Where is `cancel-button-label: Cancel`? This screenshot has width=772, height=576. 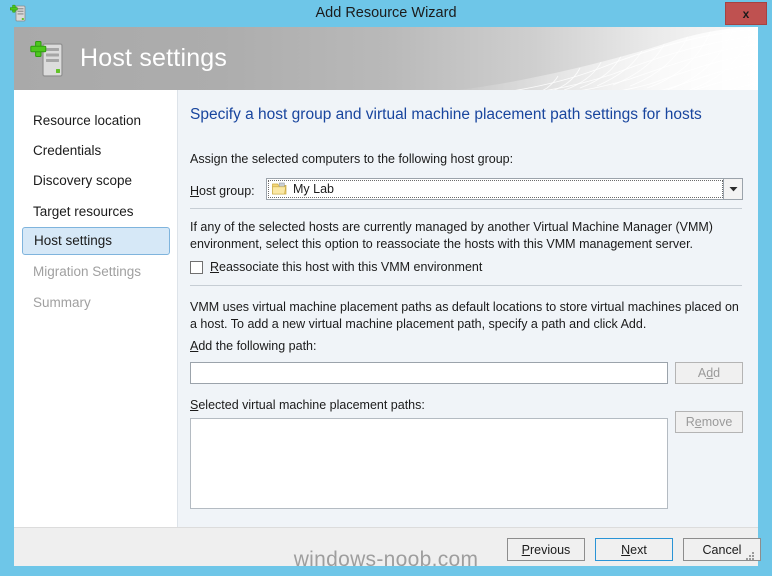
cancel-button-label: Cancel is located at coordinates (722, 549).